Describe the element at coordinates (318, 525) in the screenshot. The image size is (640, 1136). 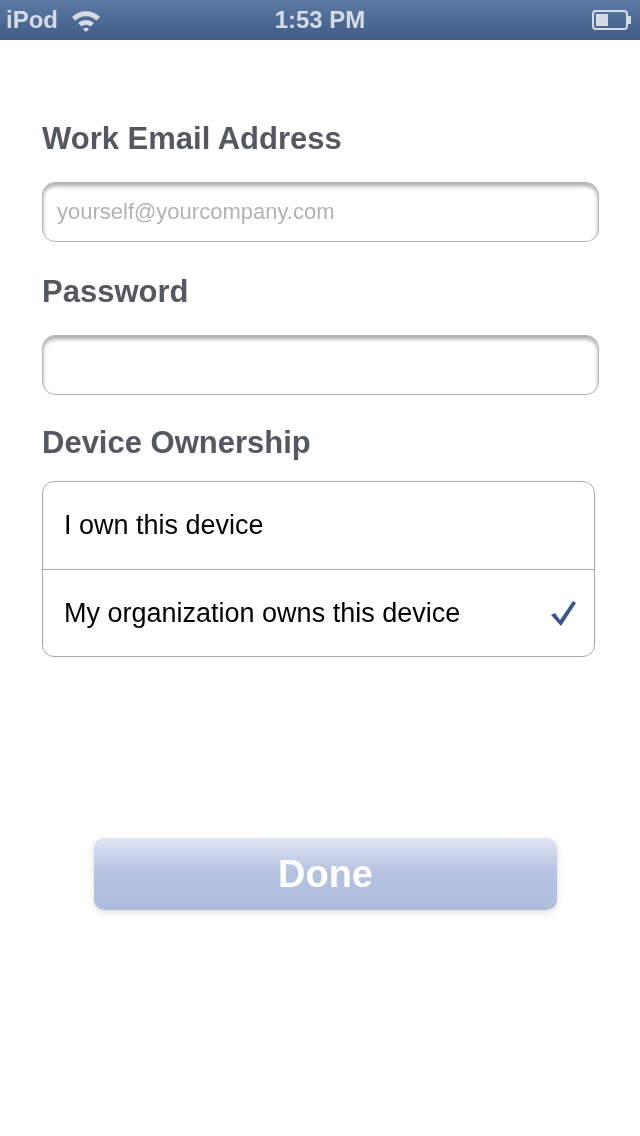
I see `ownership-option: I own this device` at that location.